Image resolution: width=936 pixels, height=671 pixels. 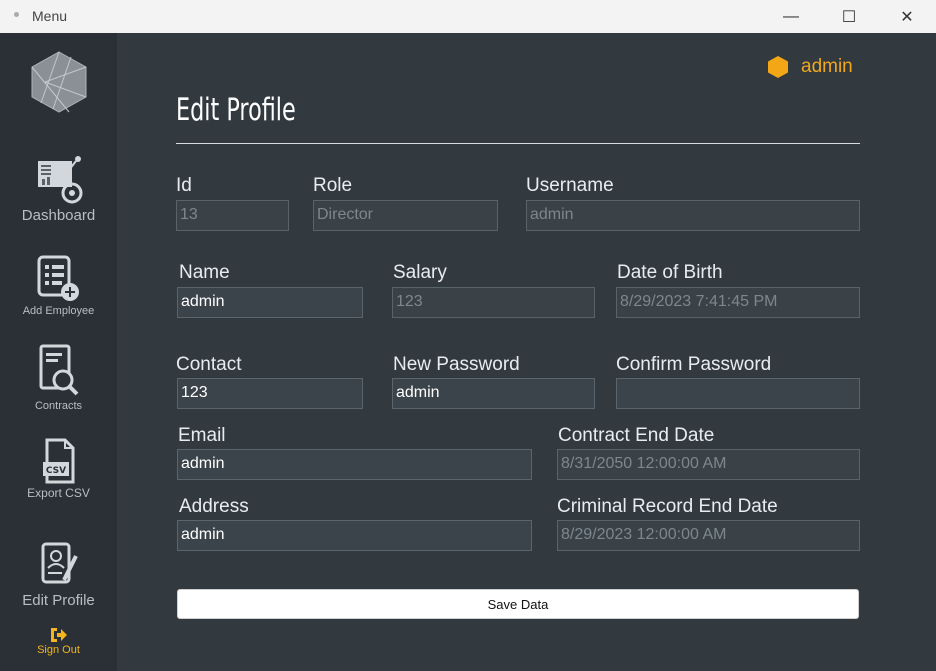 What do you see at coordinates (58, 406) in the screenshot?
I see `sidebar-item-label: Contracts` at bounding box center [58, 406].